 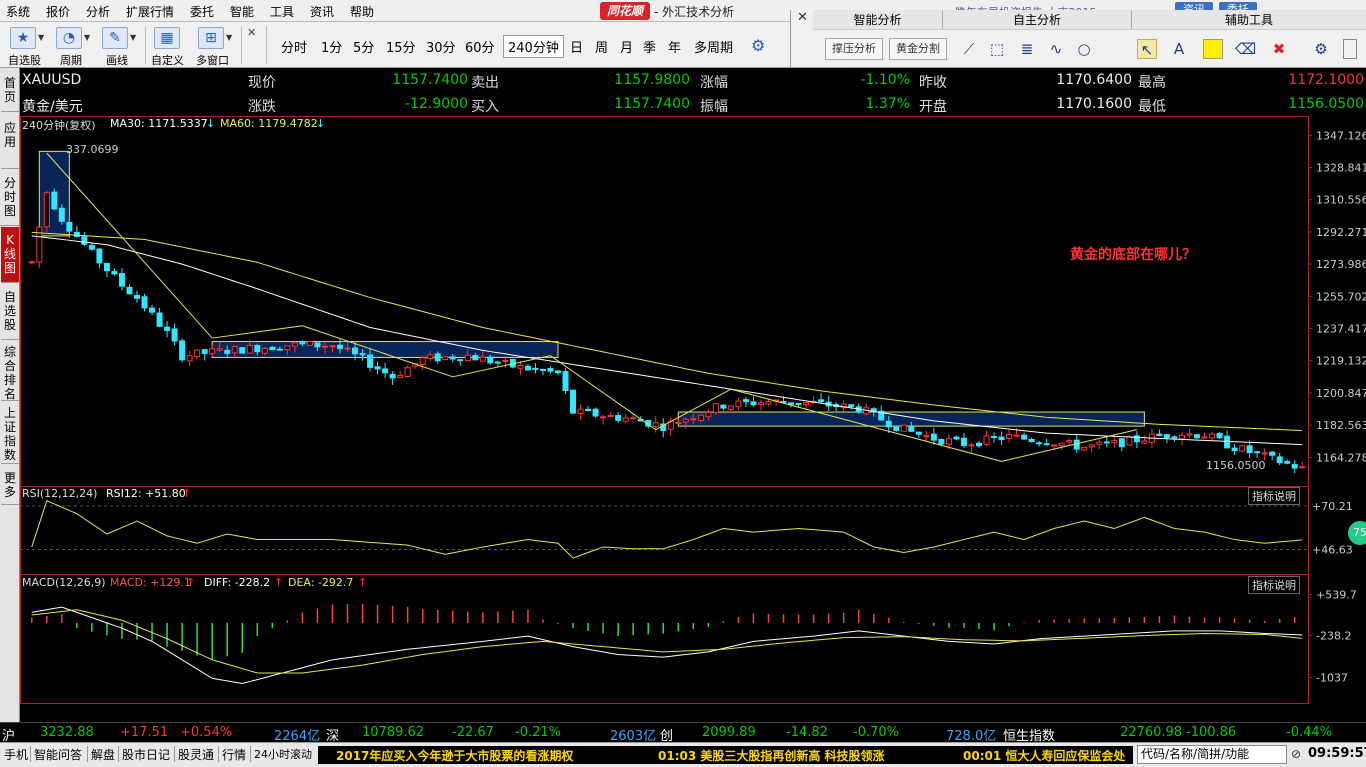 I want to click on price-tick-label: 1310.5560, so click(x=1341, y=200).